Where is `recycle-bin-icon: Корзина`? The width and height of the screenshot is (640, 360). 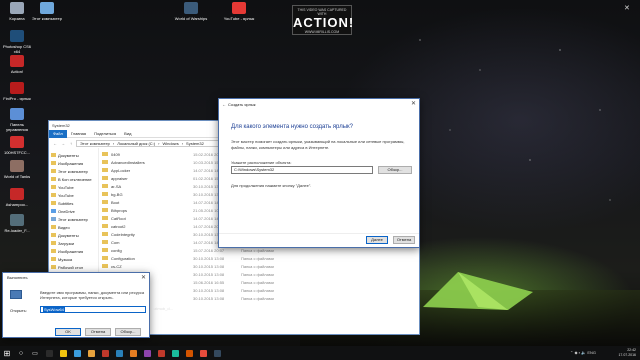 recycle-bin-icon: Корзина is located at coordinates (17, 11).